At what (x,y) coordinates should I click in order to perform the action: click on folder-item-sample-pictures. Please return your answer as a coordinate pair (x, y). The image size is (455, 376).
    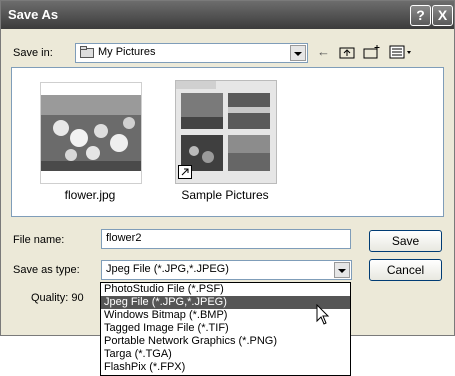
    Looking at the image, I should click on (226, 132).